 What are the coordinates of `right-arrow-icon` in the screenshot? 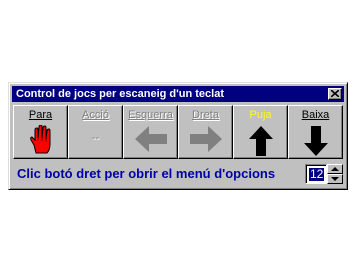 It's located at (205, 139).